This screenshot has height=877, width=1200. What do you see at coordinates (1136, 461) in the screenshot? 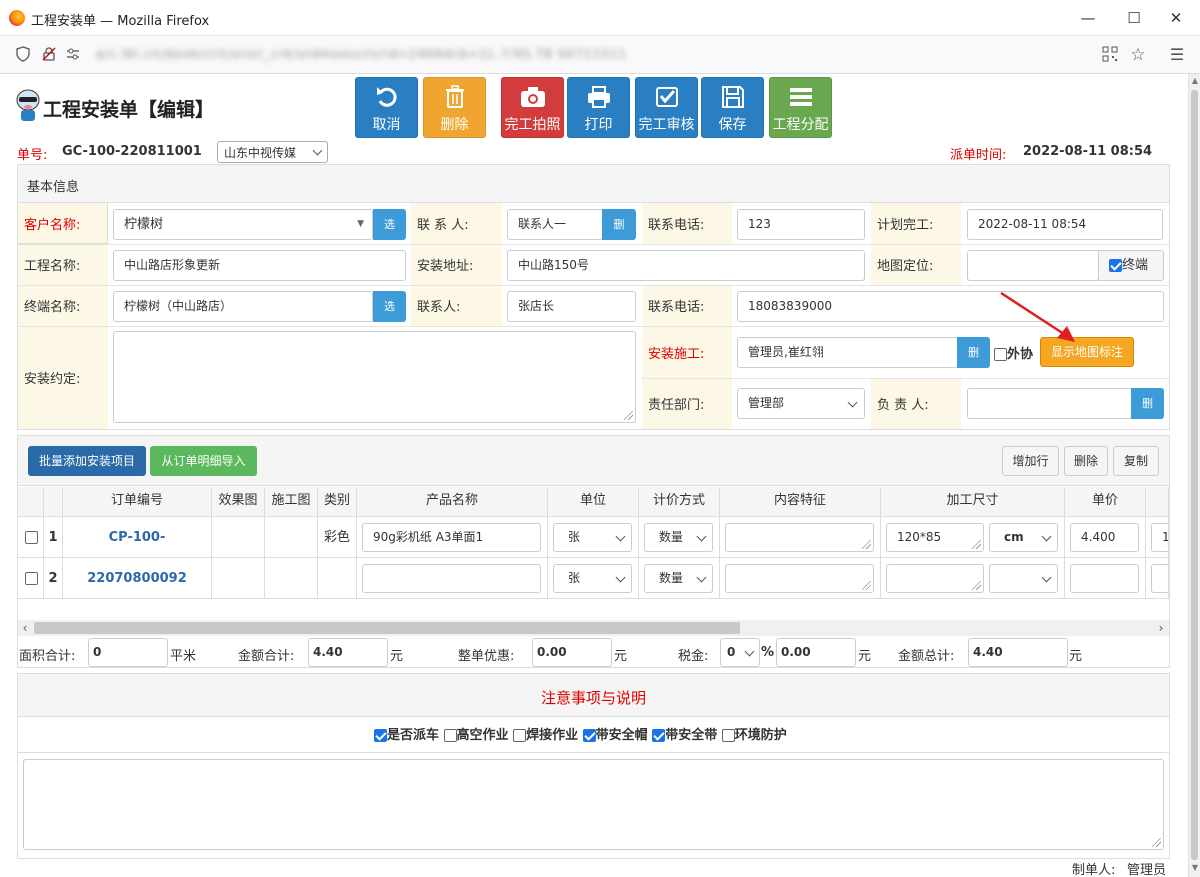
I see `copy-row-button: 复制` at bounding box center [1136, 461].